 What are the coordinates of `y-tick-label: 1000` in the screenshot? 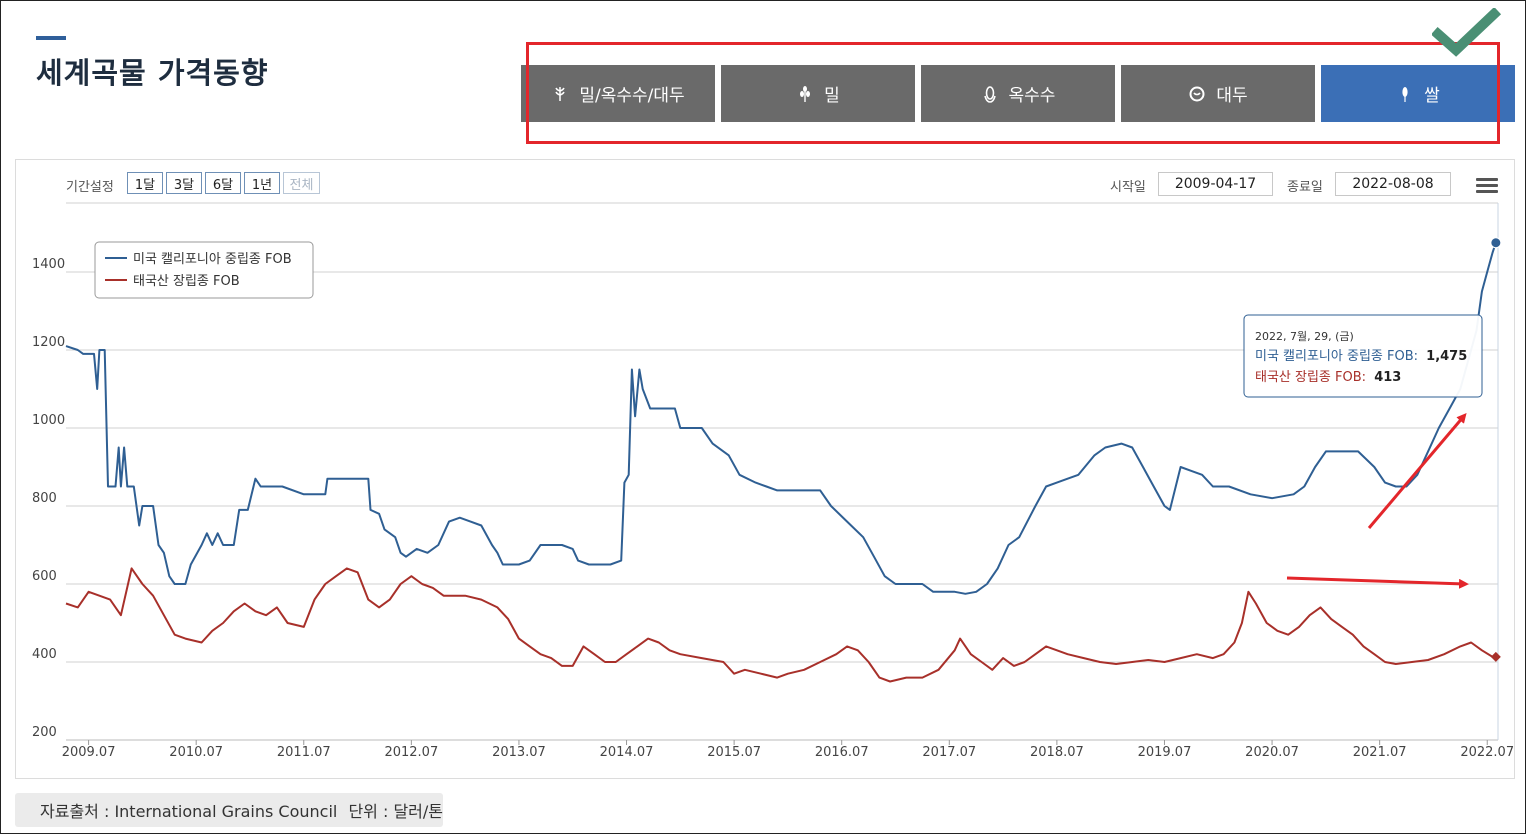 It's located at (48, 420).